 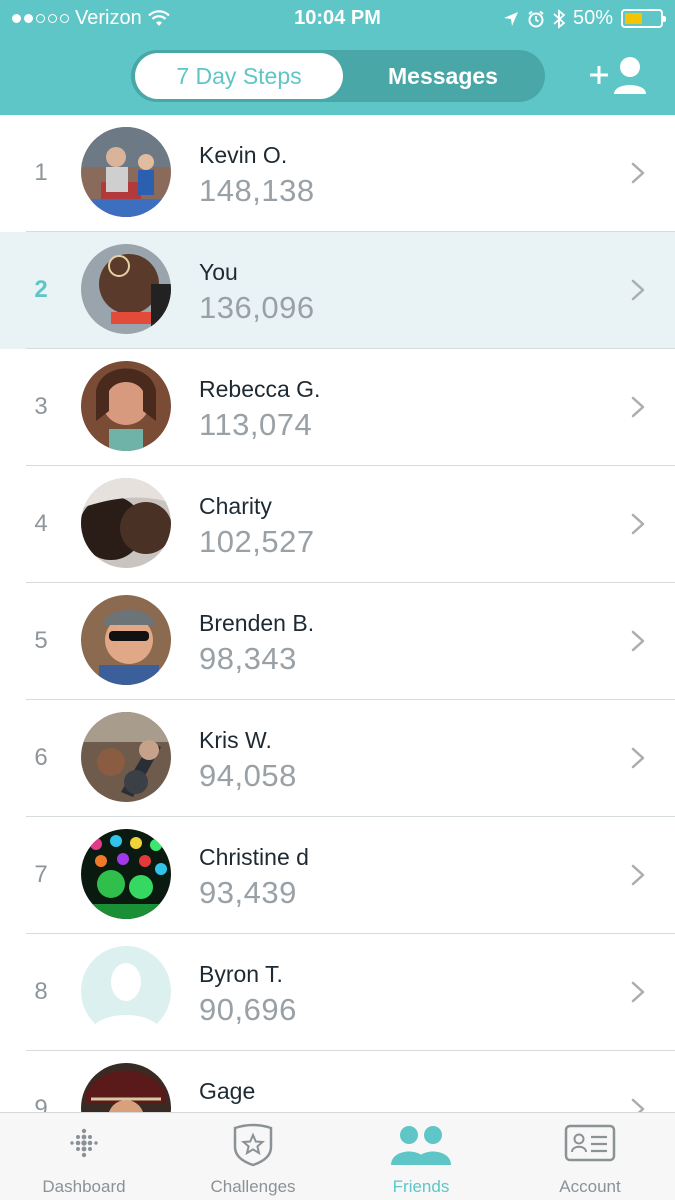 I want to click on tab-label: Challenges, so click(x=253, y=1186).